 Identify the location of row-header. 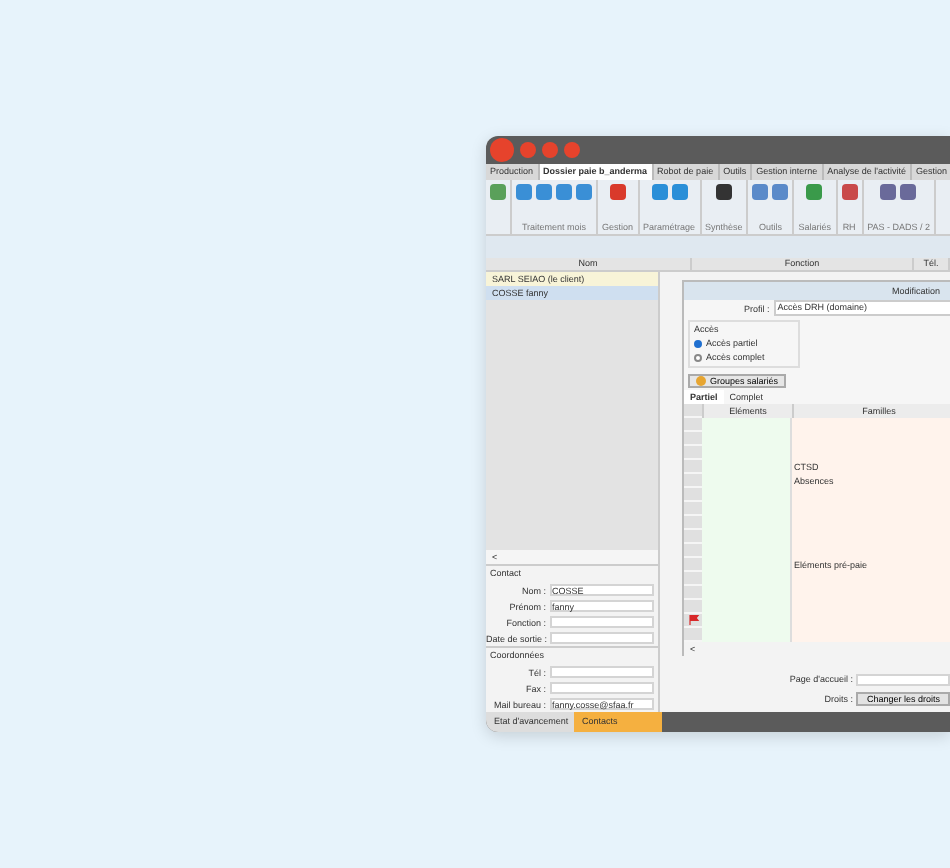
(693, 621).